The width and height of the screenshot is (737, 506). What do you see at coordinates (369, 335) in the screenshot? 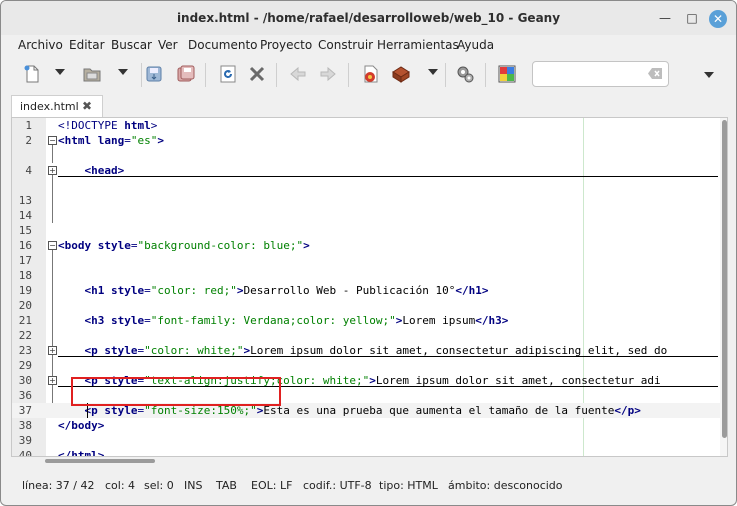
I see `code-line: 22` at bounding box center [369, 335].